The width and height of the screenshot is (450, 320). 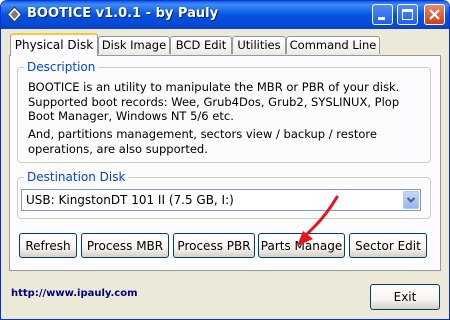 What do you see at coordinates (123, 13) in the screenshot?
I see `window-title: BOOTICE v1.0.1 - by Pauly` at bounding box center [123, 13].